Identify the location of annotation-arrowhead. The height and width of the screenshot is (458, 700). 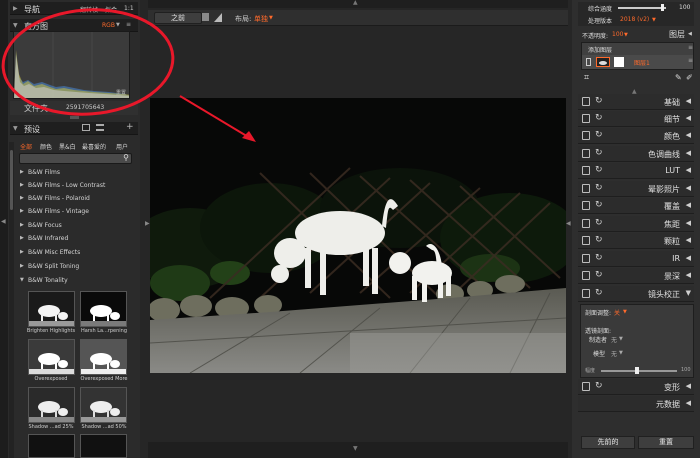
(249, 136).